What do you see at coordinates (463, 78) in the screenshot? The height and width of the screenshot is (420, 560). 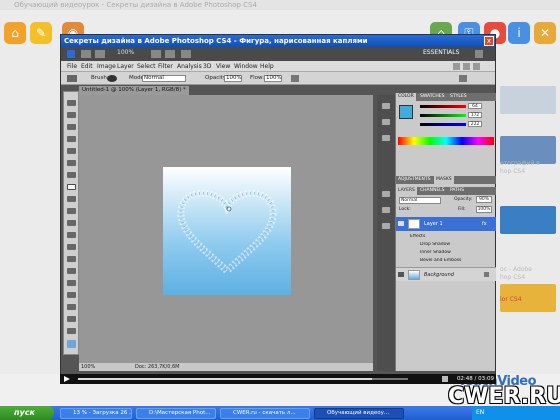 I see `brush-panel-icon` at bounding box center [463, 78].